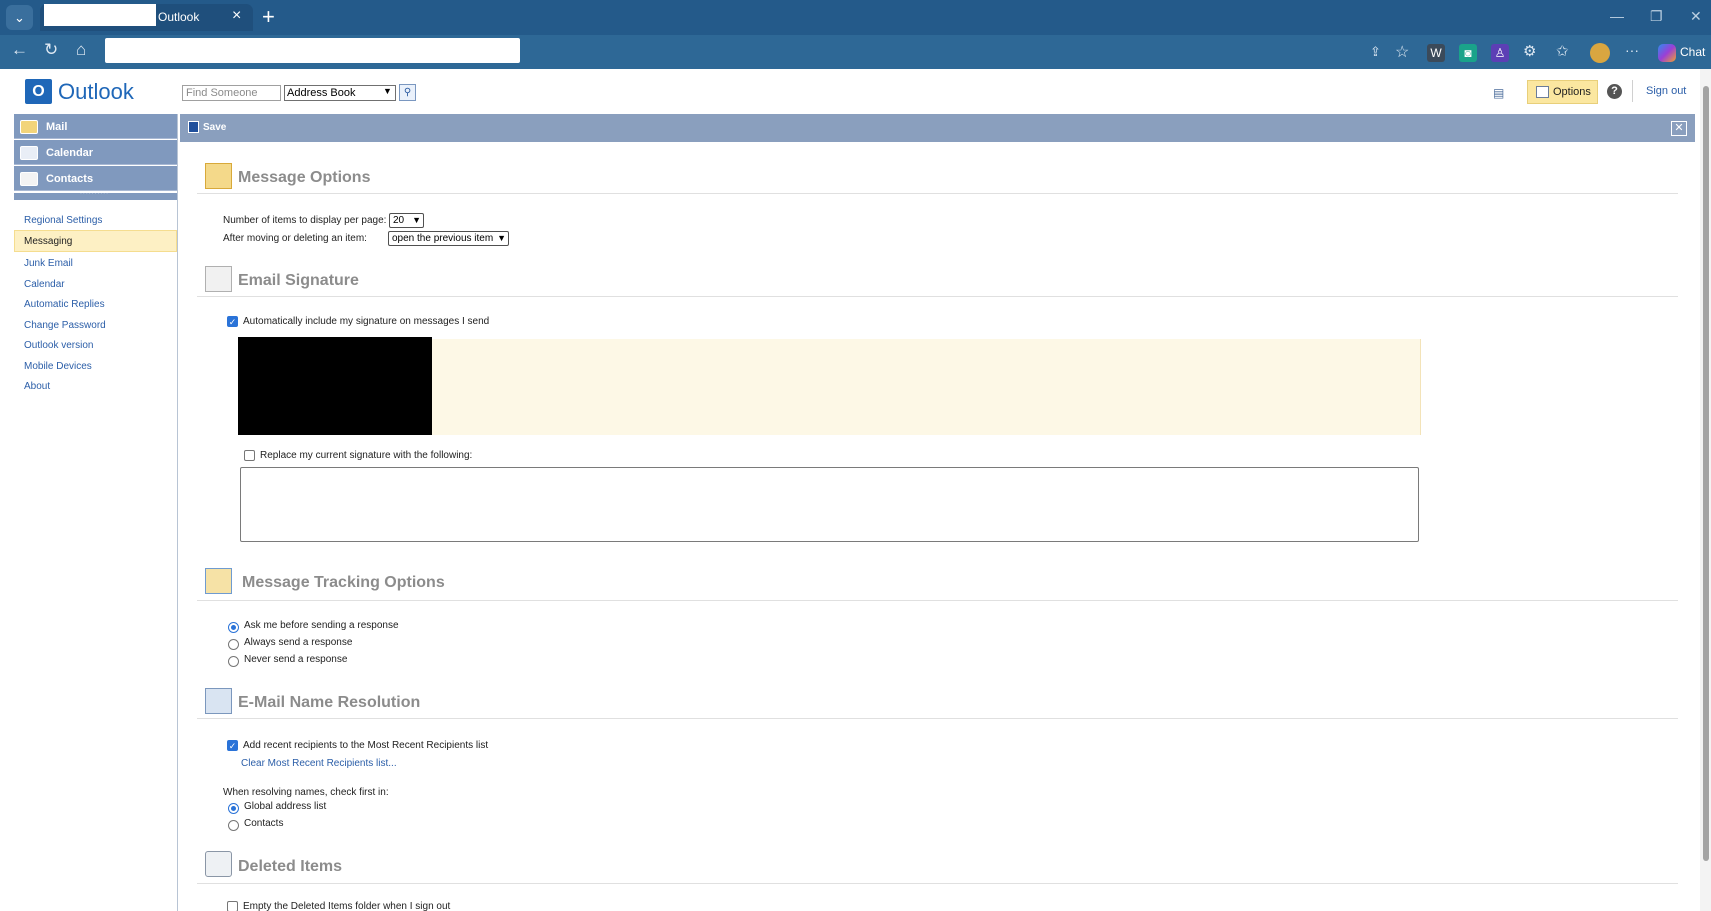 The height and width of the screenshot is (911, 1711). Describe the element at coordinates (340, 93) in the screenshot. I see `address-book-select: Address Book` at that location.